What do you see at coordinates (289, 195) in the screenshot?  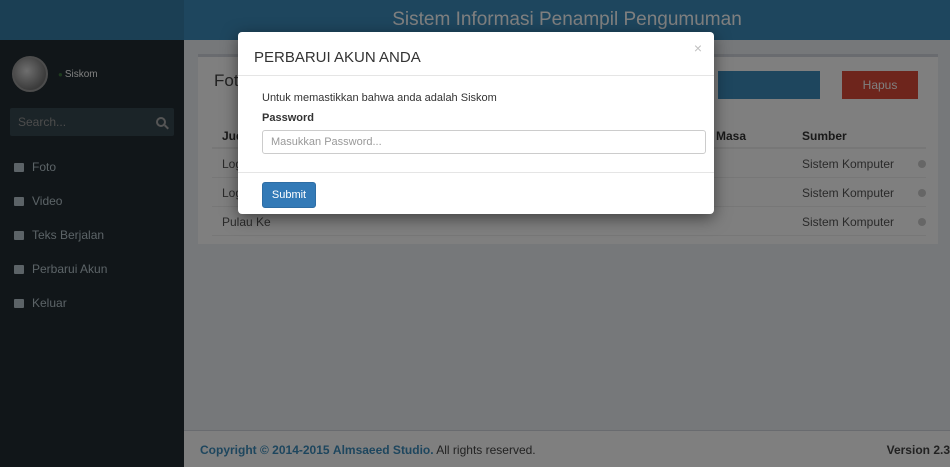 I see `submit-button: Submit` at bounding box center [289, 195].